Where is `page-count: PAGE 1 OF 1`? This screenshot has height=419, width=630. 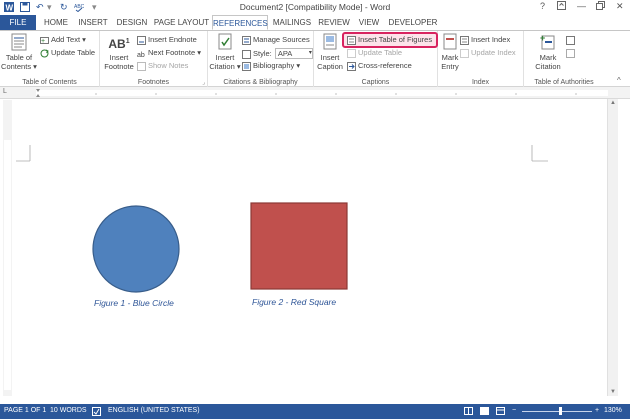
page-count: PAGE 1 OF 1 is located at coordinates (25, 410).